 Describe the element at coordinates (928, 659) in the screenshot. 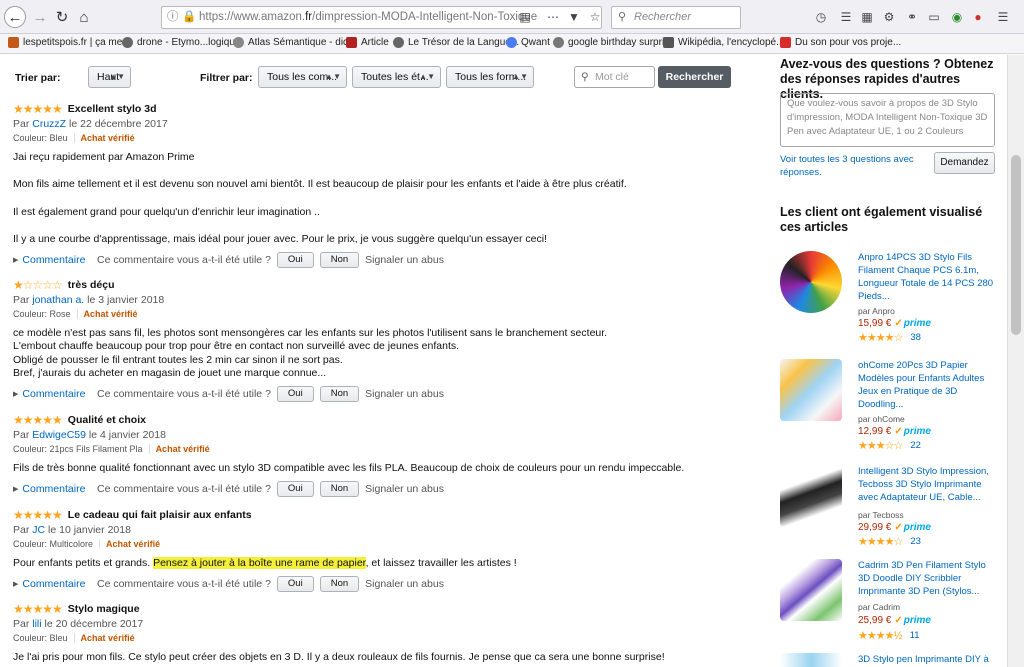

I see `product-title-link: 3D Stylo pen Imprimante DIY à` at that location.